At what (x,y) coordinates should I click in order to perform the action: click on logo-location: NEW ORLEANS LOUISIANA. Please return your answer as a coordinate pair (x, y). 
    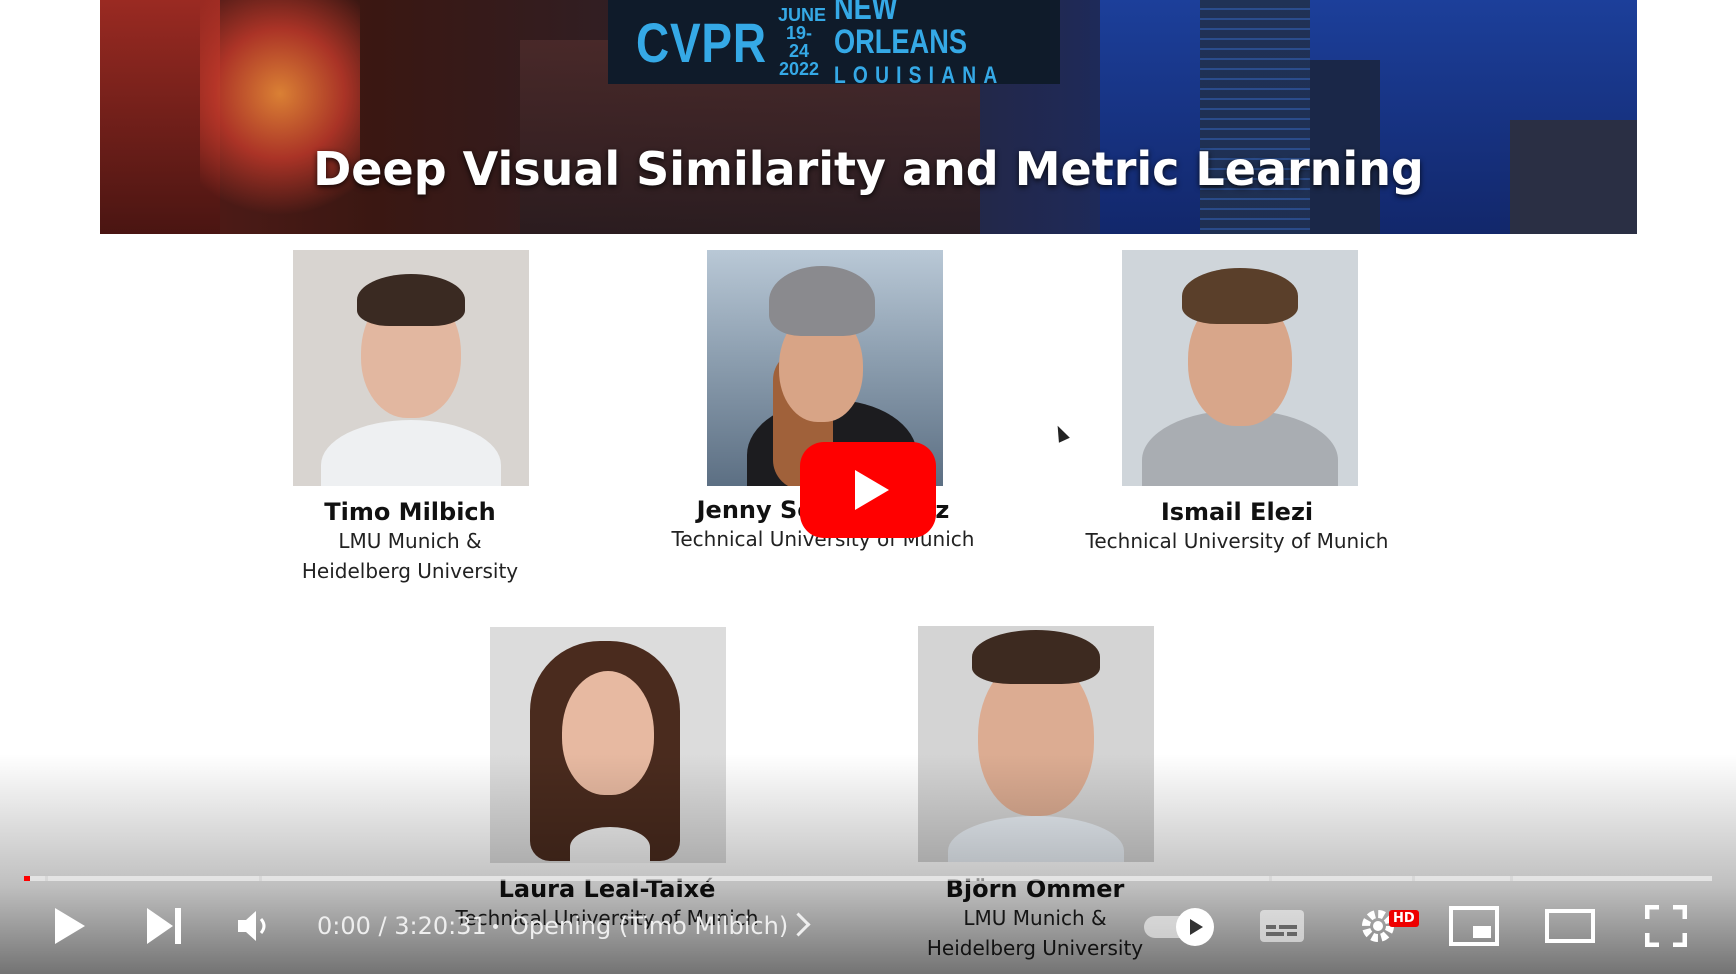
    Looking at the image, I should click on (919, 44).